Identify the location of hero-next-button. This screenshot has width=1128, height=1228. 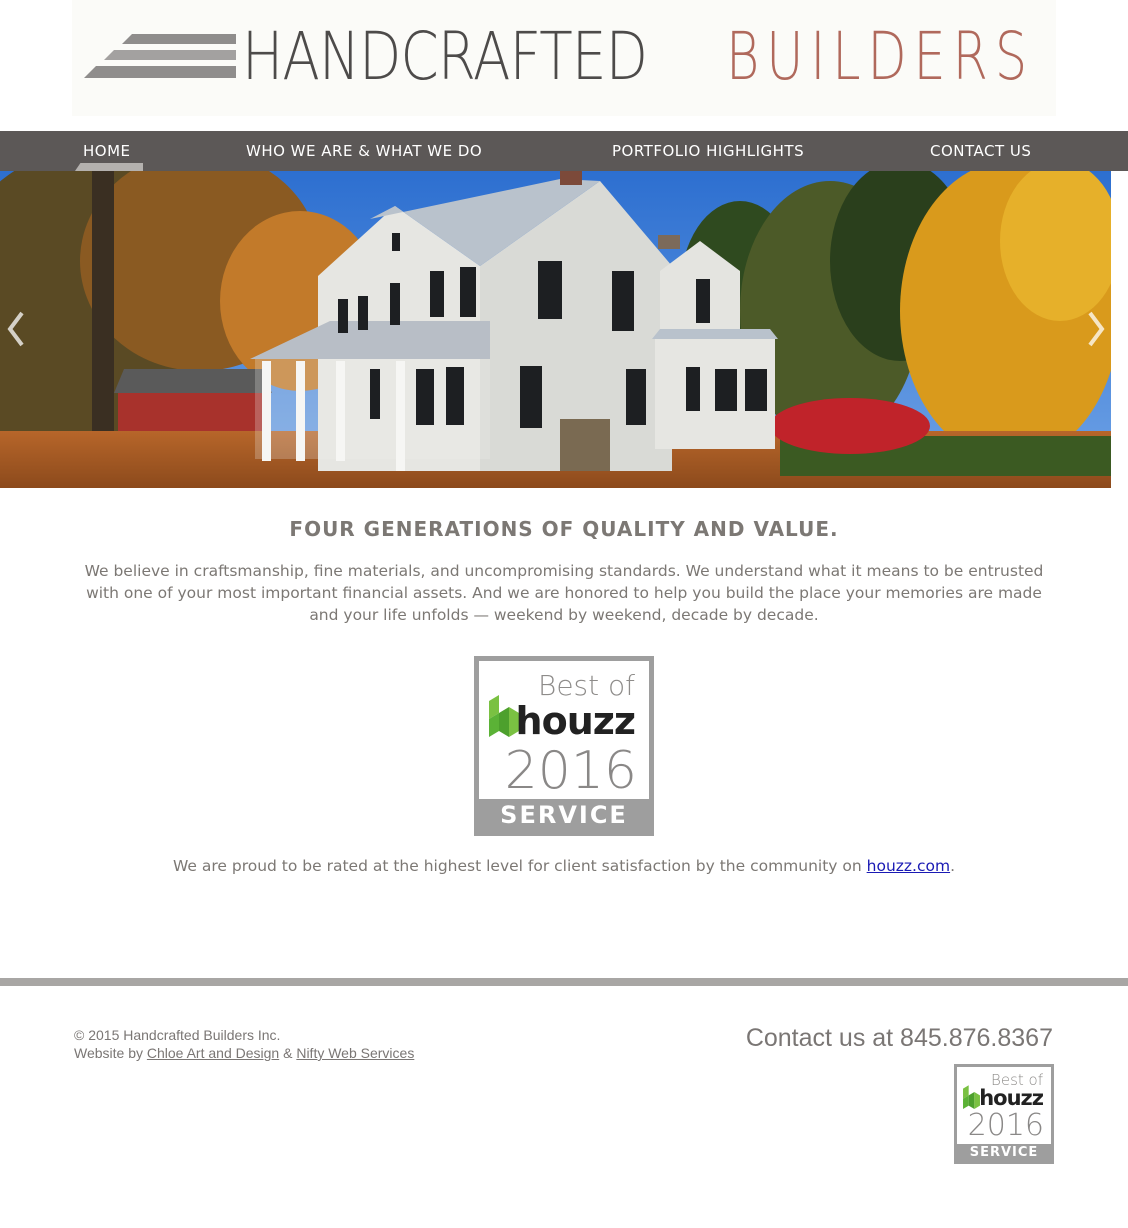
(1096, 329).